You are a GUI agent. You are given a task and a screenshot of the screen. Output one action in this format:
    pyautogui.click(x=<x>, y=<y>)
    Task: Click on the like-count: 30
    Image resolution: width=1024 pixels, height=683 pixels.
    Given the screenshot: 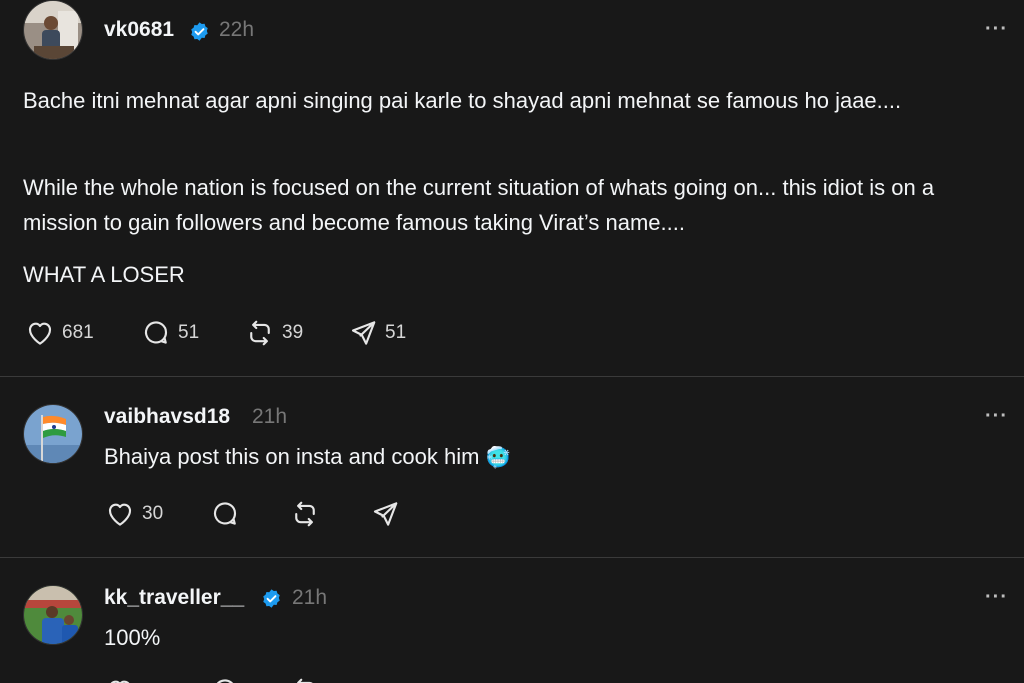 What is the action you would take?
    pyautogui.click(x=153, y=513)
    